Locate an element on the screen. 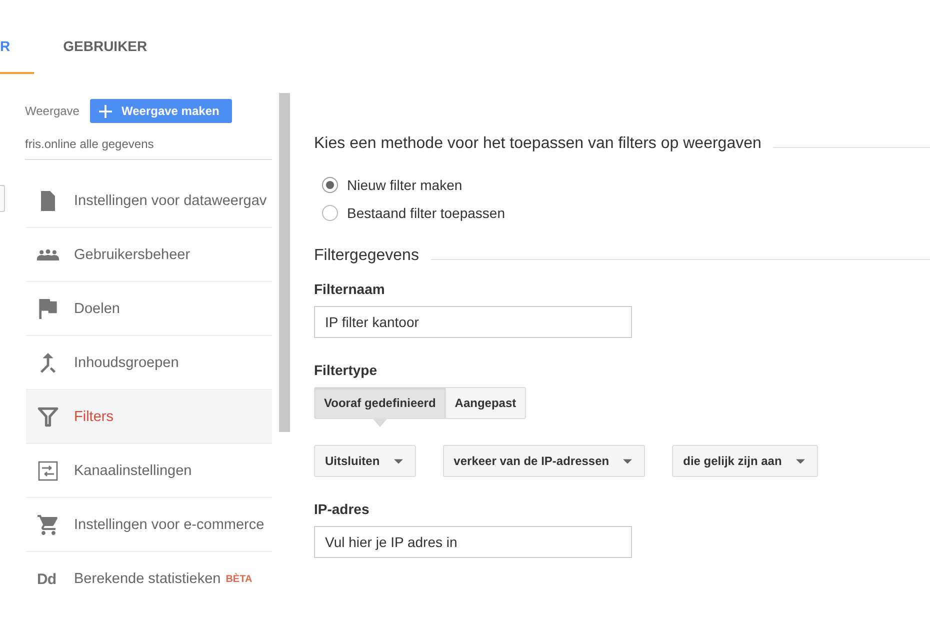 This screenshot has height=620, width=930. radio-label: Nieuw filter maken is located at coordinates (404, 185).